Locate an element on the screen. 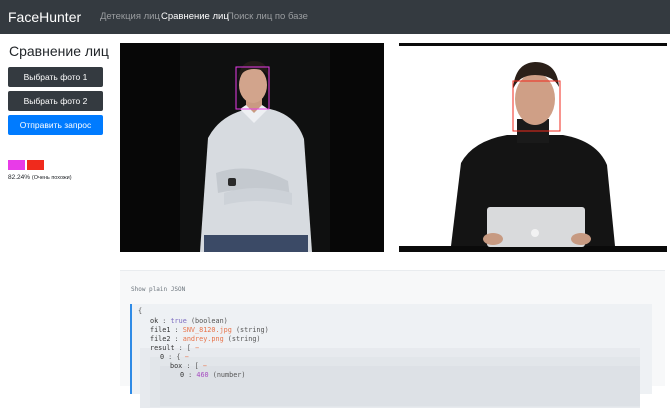  similarity-note: (Очень похожи) is located at coordinates (51, 178).